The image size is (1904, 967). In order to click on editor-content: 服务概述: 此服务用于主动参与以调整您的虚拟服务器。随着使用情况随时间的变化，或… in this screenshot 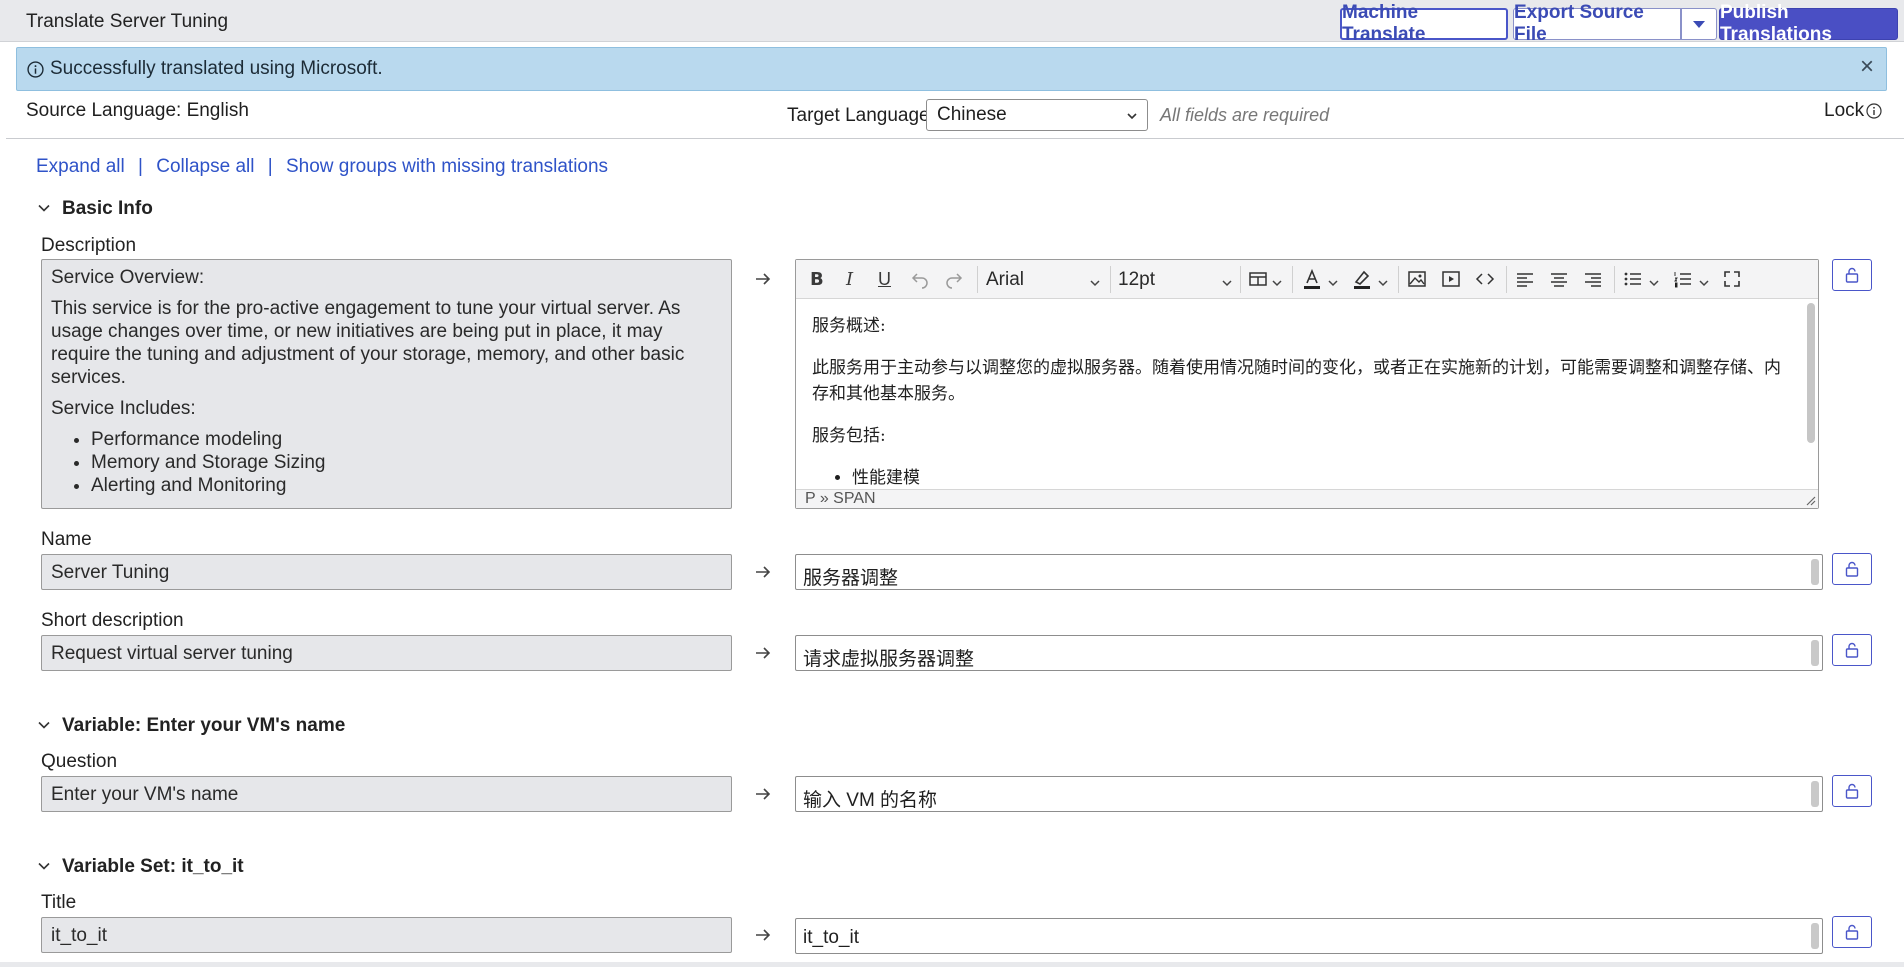, I will do `click(1301, 395)`.